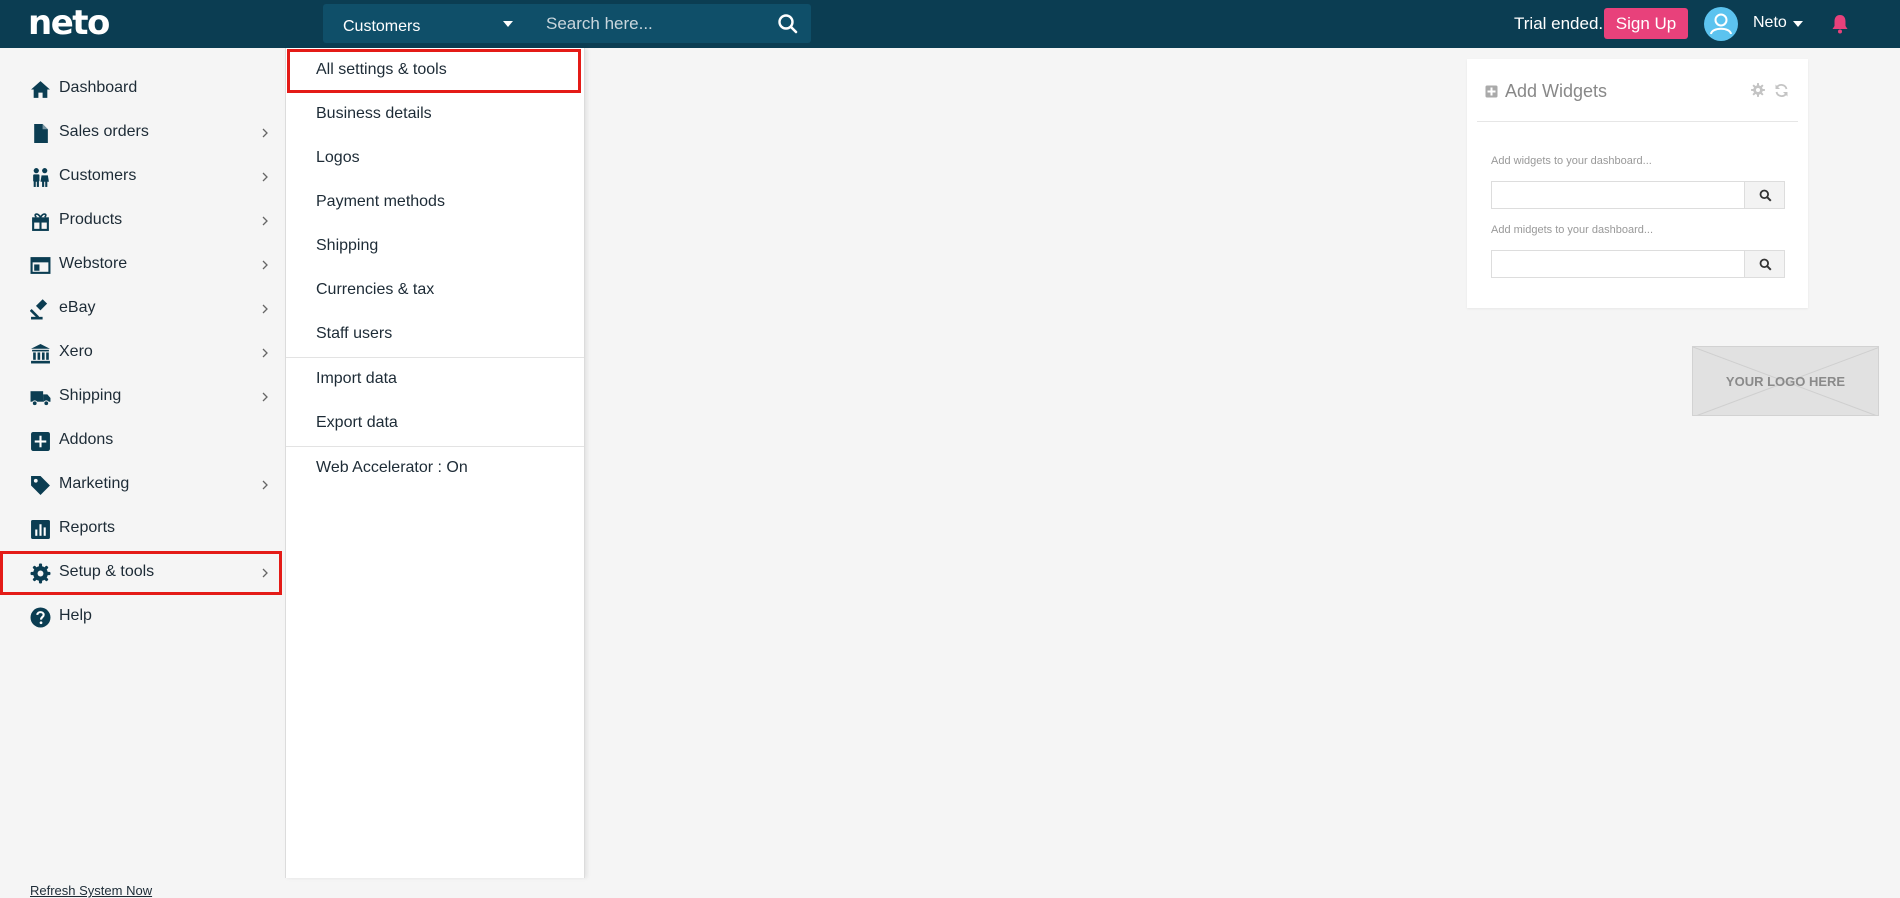 The width and height of the screenshot is (1900, 898). Describe the element at coordinates (40, 399) in the screenshot. I see `truck-icon` at that location.